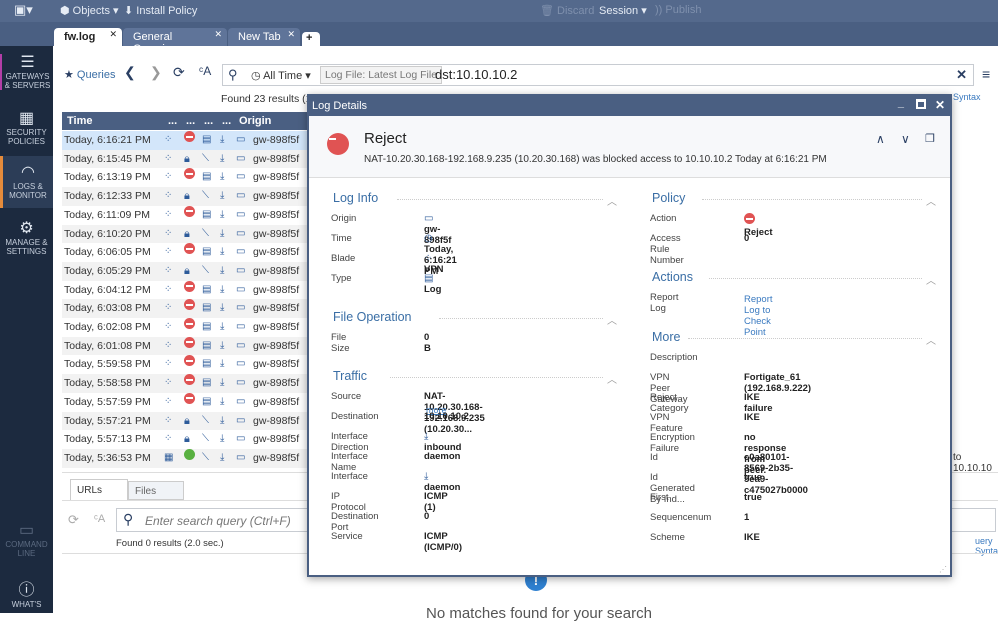  Describe the element at coordinates (26, 238) in the screenshot. I see `sidebar-item-manage-settings: ⚙ MANAGE & SETTINGS` at that location.